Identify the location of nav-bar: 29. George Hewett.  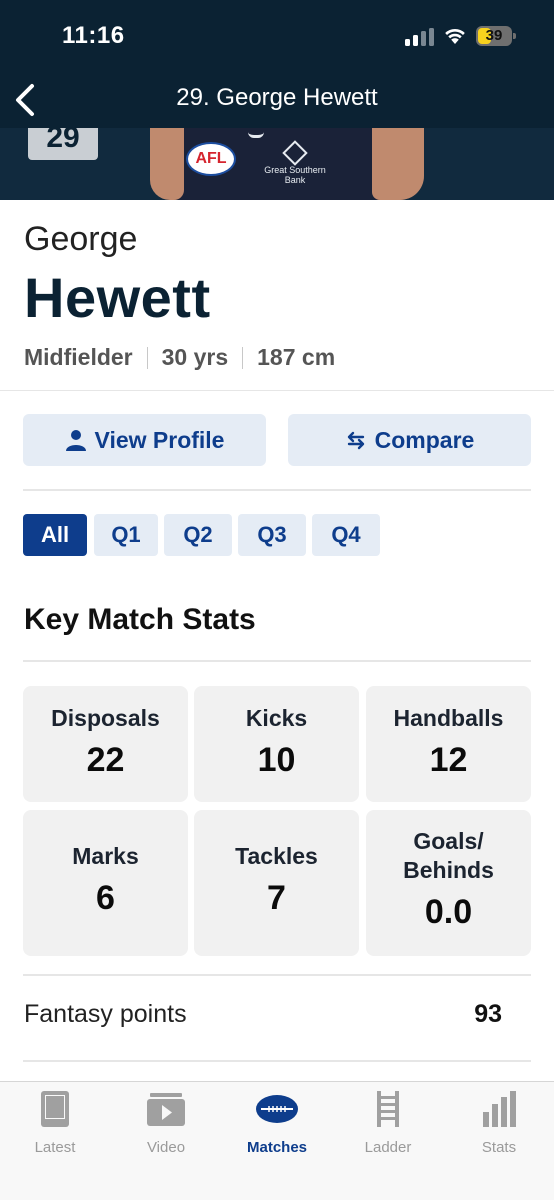
(277, 100).